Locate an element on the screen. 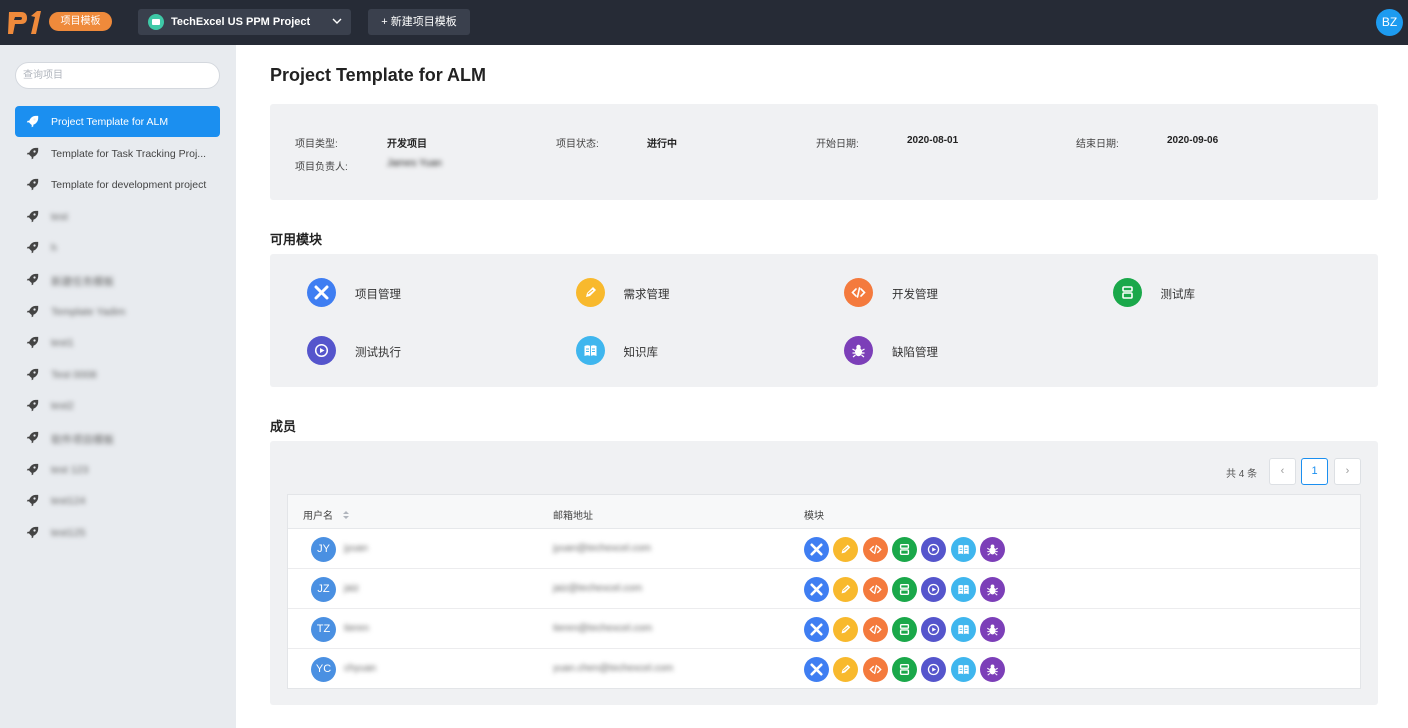 The height and width of the screenshot is (728, 1408). sidebar-item-label: 软件项目模板 is located at coordinates (82, 440).